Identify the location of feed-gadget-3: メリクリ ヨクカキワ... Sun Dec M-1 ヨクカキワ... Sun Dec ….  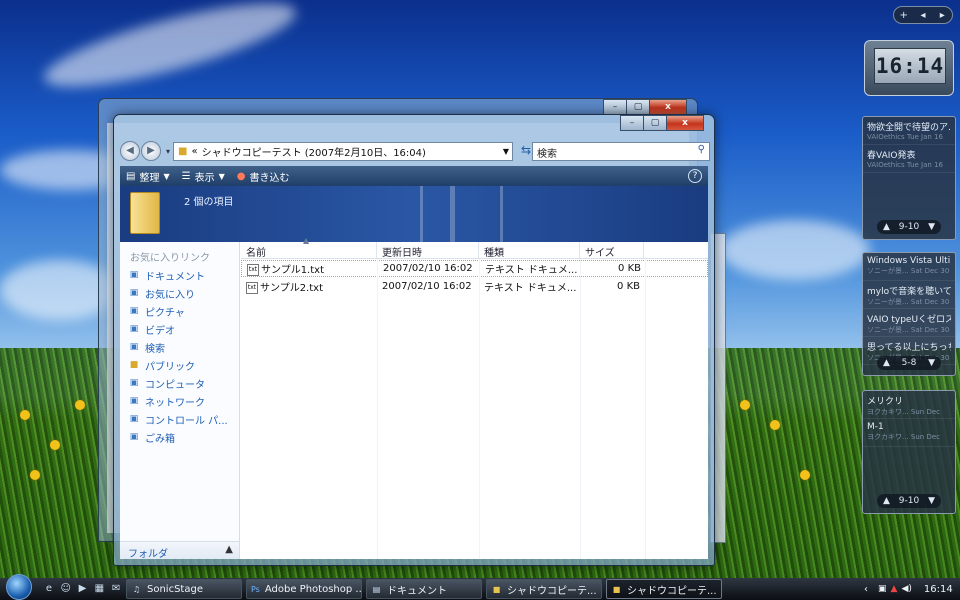
(909, 452).